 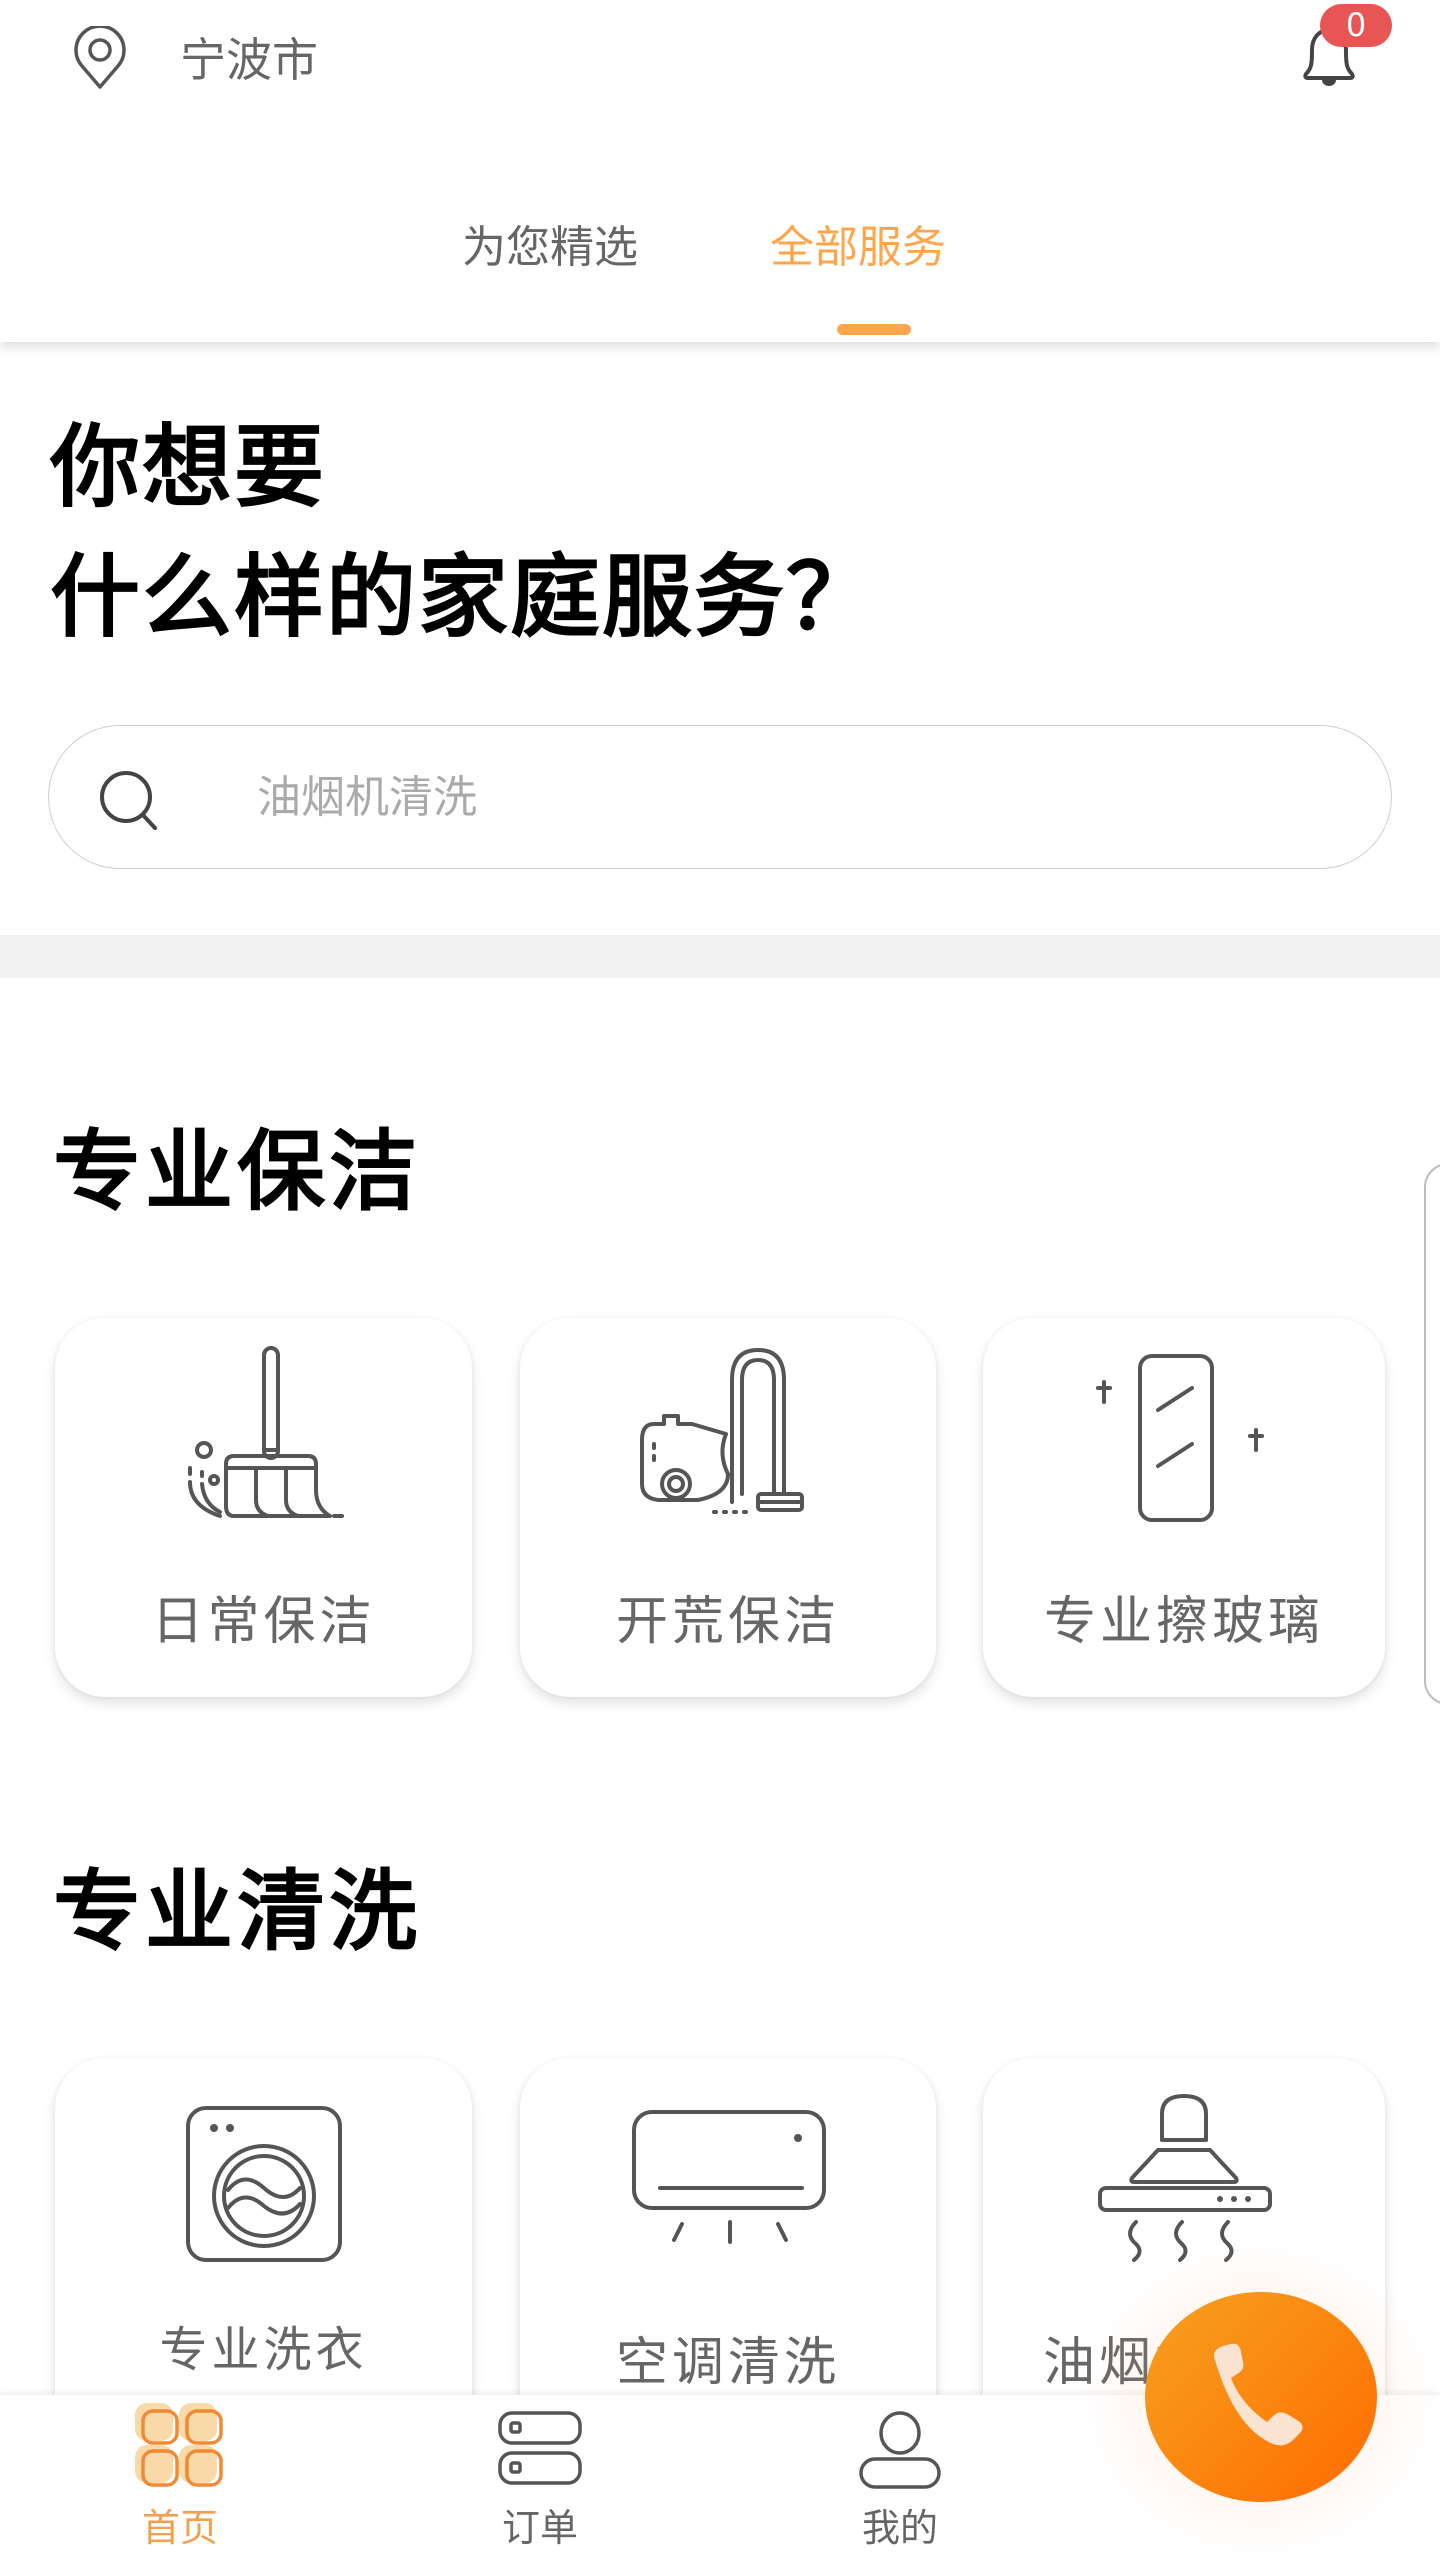 I want to click on nav-label: 首页, so click(x=179, y=2528).